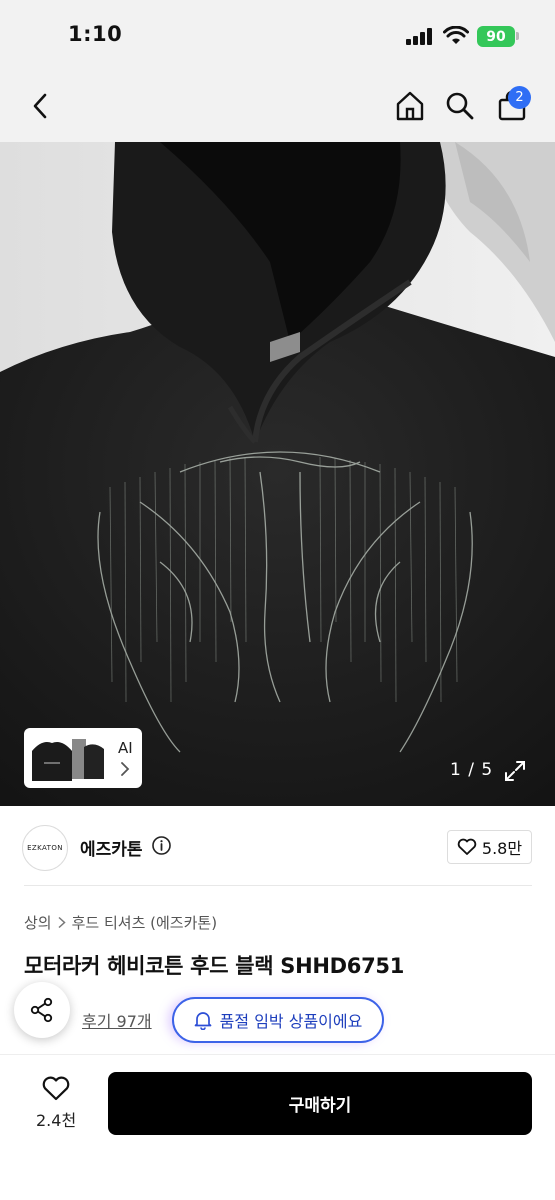 This screenshot has height=1200, width=555. I want to click on home-button, so click(410, 106).